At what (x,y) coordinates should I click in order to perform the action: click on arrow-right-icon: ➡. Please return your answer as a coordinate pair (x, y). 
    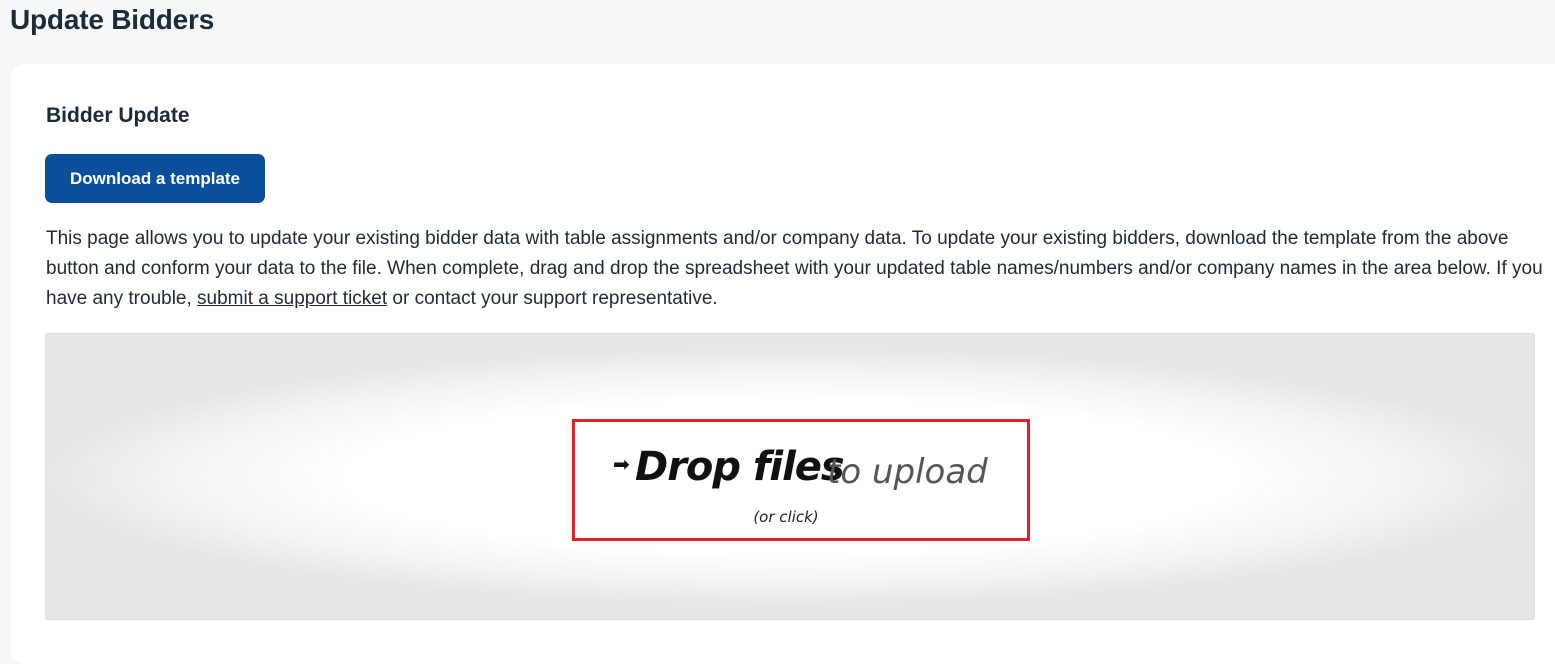
    Looking at the image, I should click on (621, 465).